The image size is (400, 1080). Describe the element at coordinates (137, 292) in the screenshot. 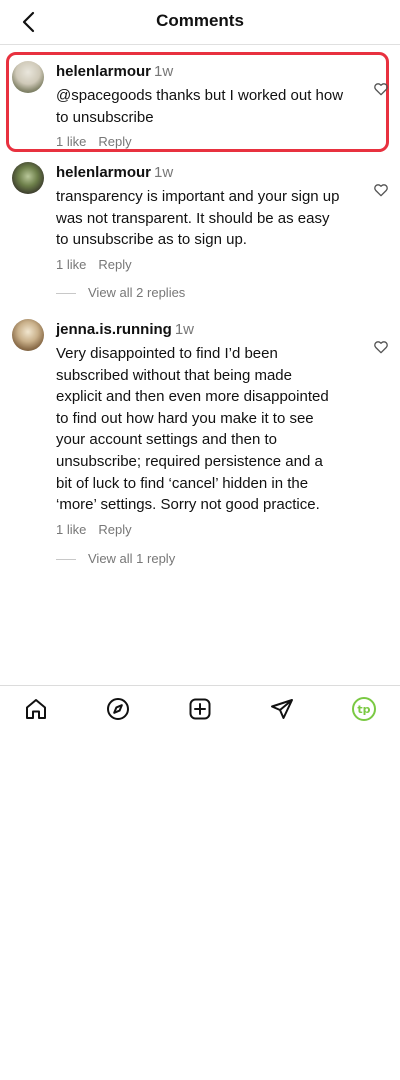

I see `view-replies-label: View all 2 replies` at that location.